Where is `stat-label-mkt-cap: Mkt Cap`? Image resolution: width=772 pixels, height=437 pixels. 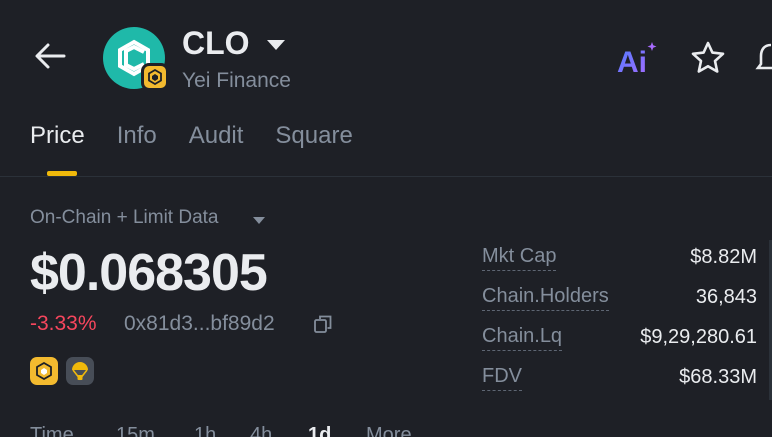 stat-label-mkt-cap: Mkt Cap is located at coordinates (519, 258).